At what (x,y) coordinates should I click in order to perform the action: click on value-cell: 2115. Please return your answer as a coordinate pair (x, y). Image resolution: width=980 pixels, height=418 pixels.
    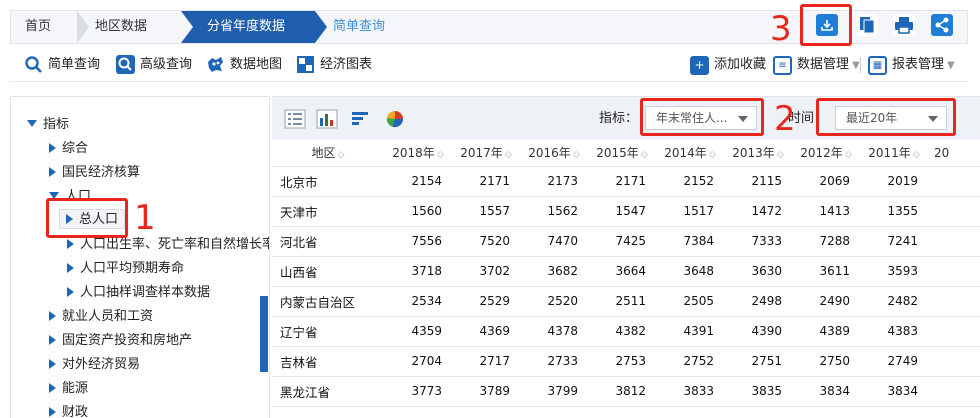
    Looking at the image, I should click on (758, 181).